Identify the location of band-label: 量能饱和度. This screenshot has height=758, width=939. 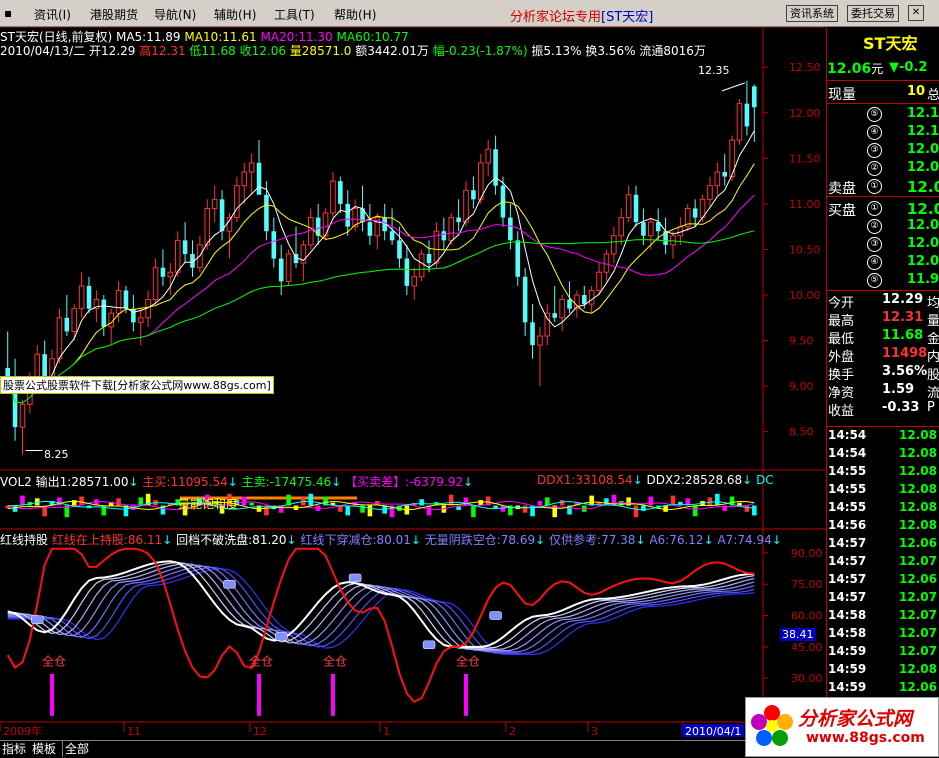
(208, 504).